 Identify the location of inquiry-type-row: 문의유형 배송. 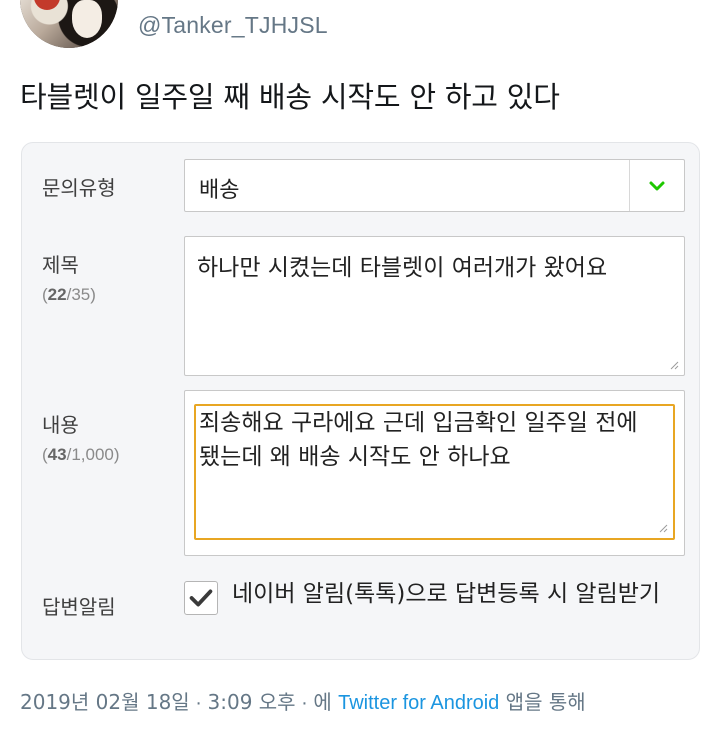
(360, 186).